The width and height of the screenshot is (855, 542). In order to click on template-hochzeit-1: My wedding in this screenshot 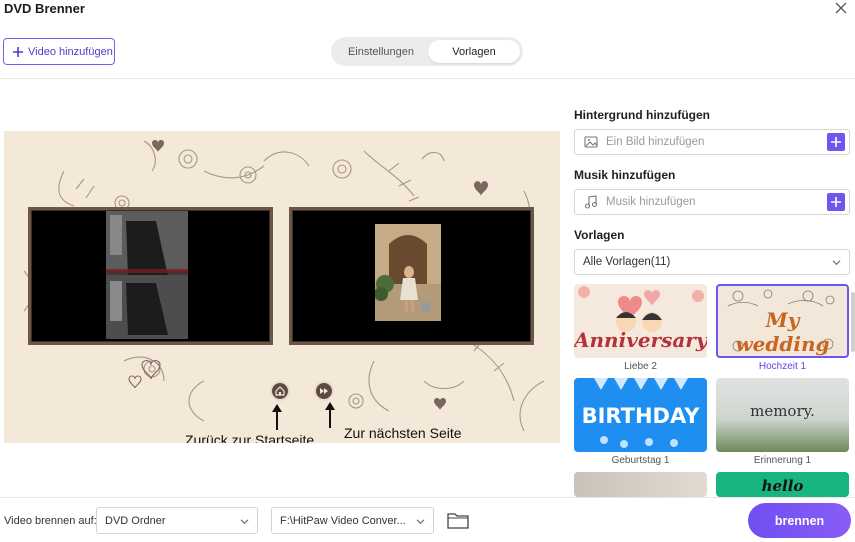, I will do `click(782, 321)`.